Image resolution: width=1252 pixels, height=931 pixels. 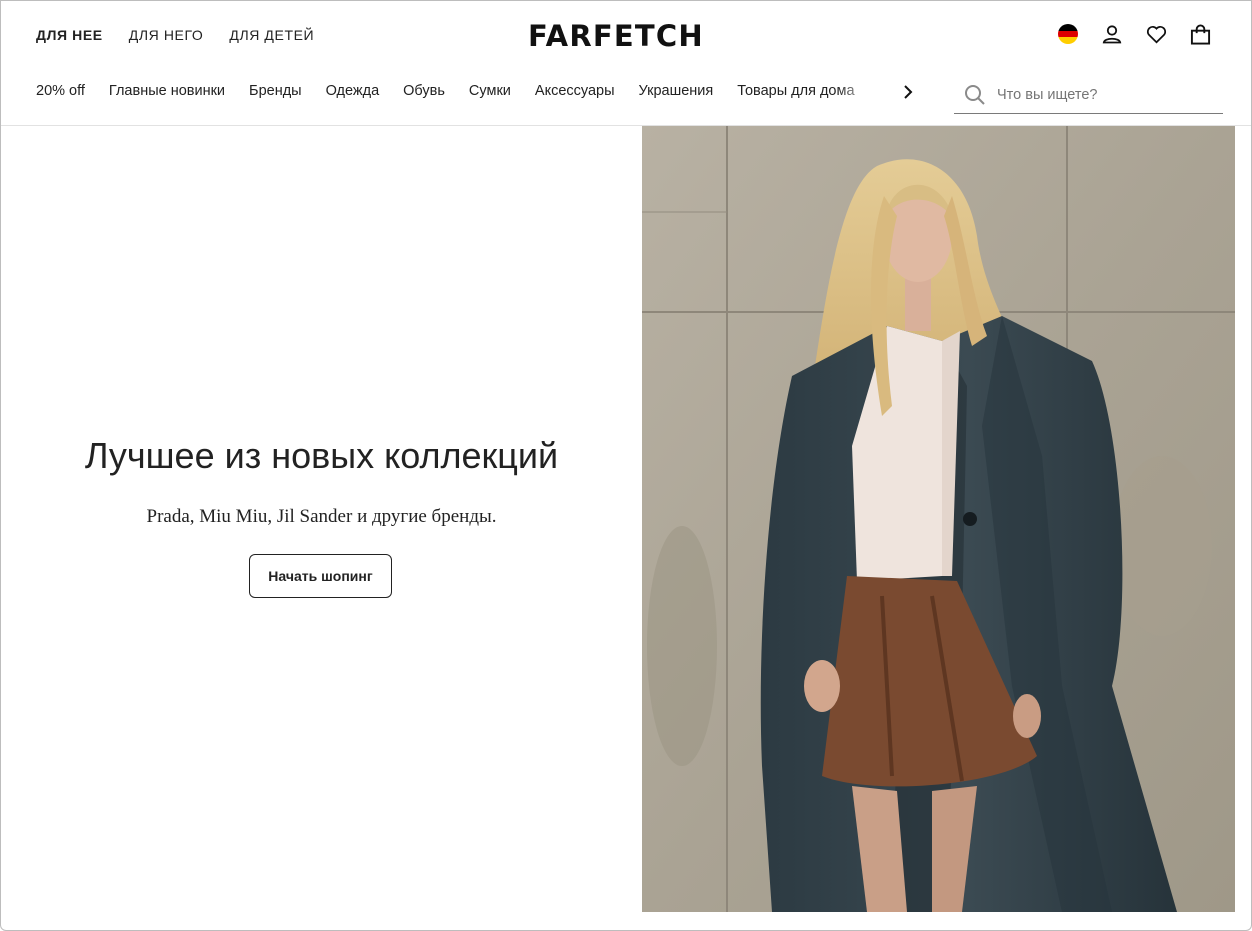 What do you see at coordinates (630, 36) in the screenshot?
I see `site-logo: FARFETCH` at bounding box center [630, 36].